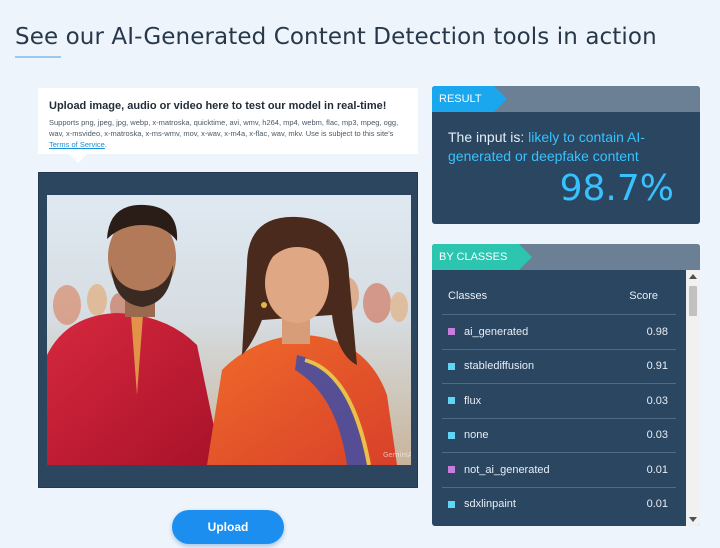 The image size is (720, 548). What do you see at coordinates (643, 296) in the screenshot?
I see `column-header-score: Score` at bounding box center [643, 296].